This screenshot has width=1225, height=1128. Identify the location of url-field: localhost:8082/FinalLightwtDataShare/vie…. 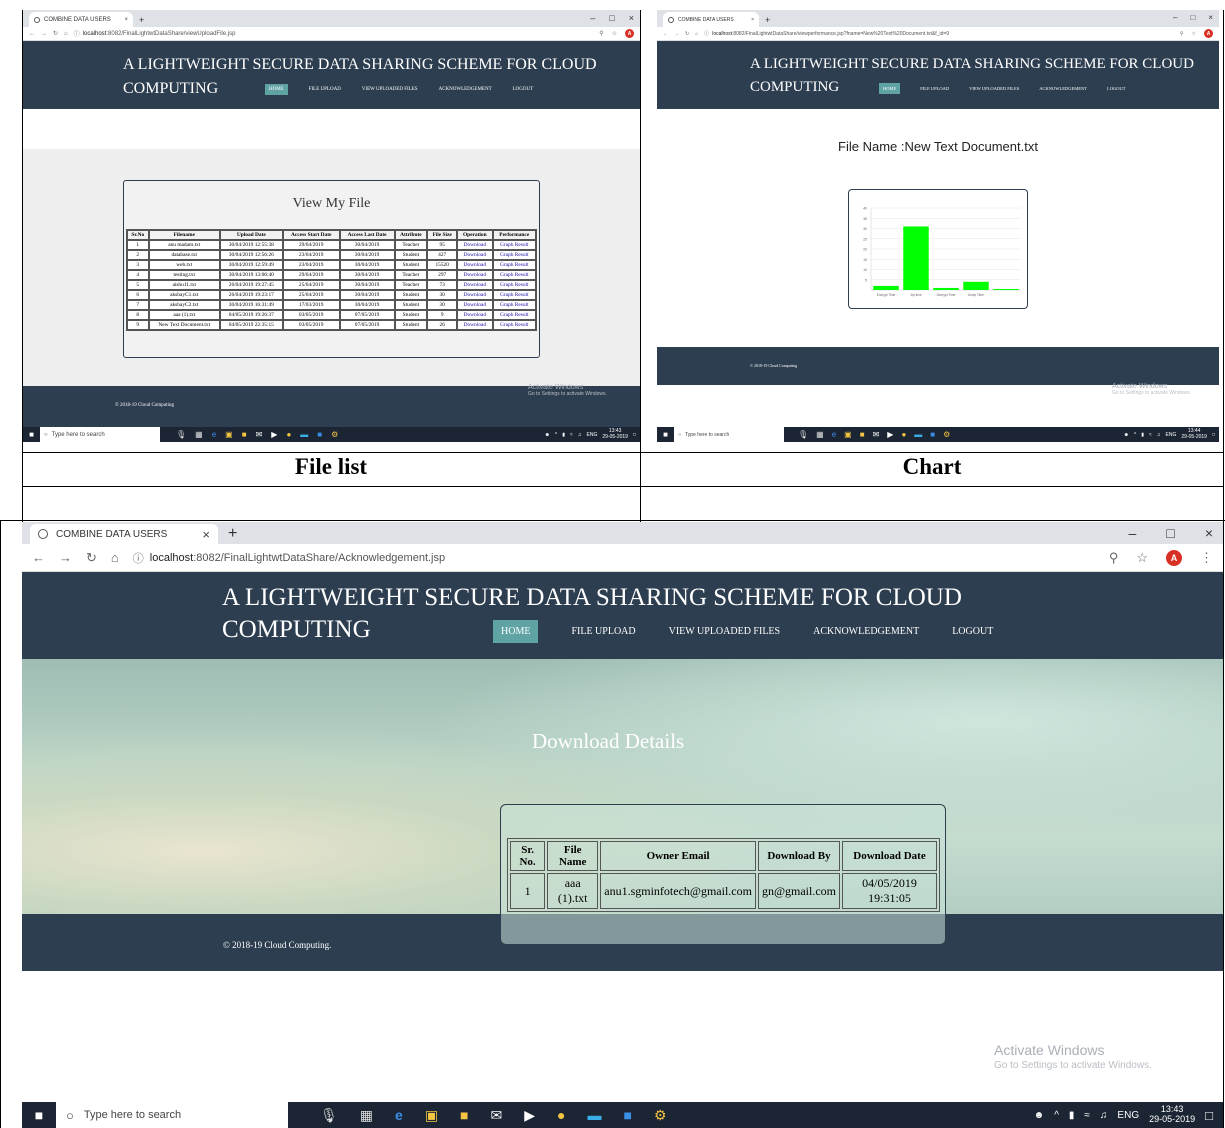
(830, 34).